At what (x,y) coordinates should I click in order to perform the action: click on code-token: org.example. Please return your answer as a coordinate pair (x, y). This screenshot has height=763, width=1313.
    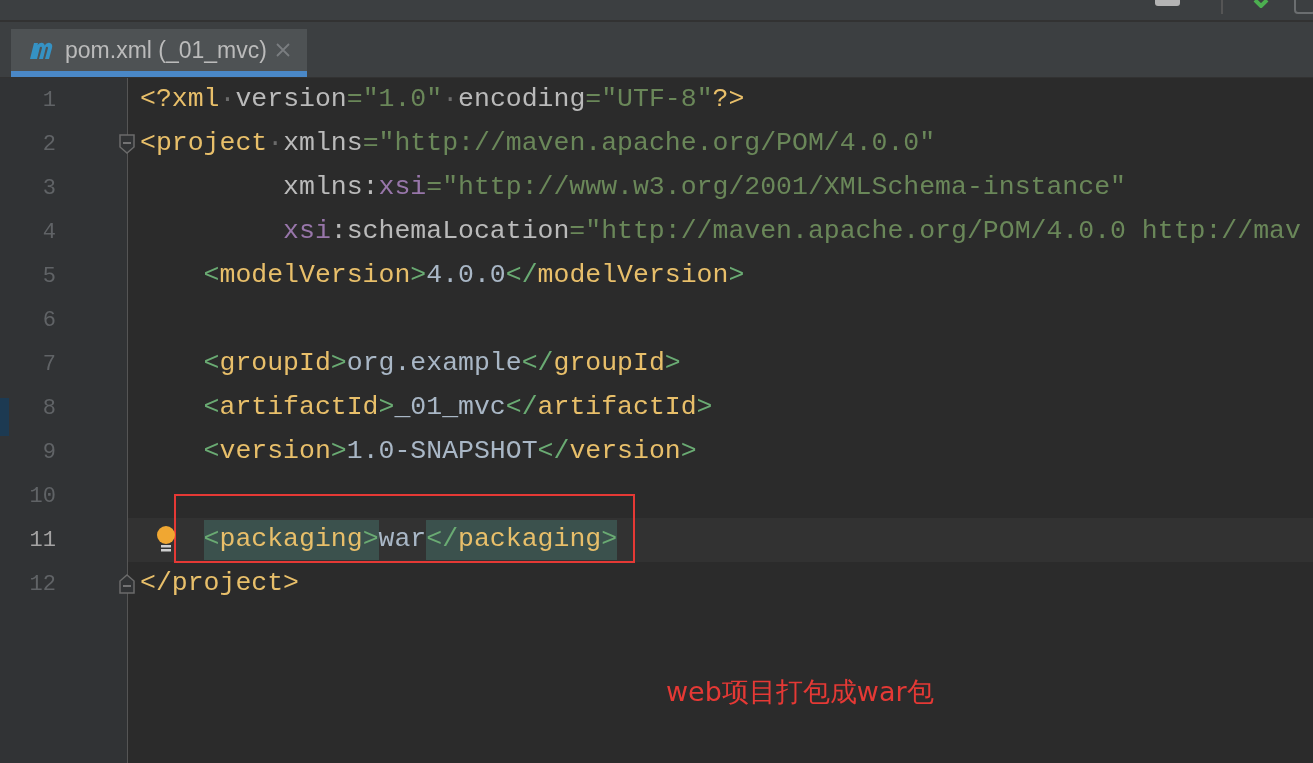
    Looking at the image, I should click on (434, 364).